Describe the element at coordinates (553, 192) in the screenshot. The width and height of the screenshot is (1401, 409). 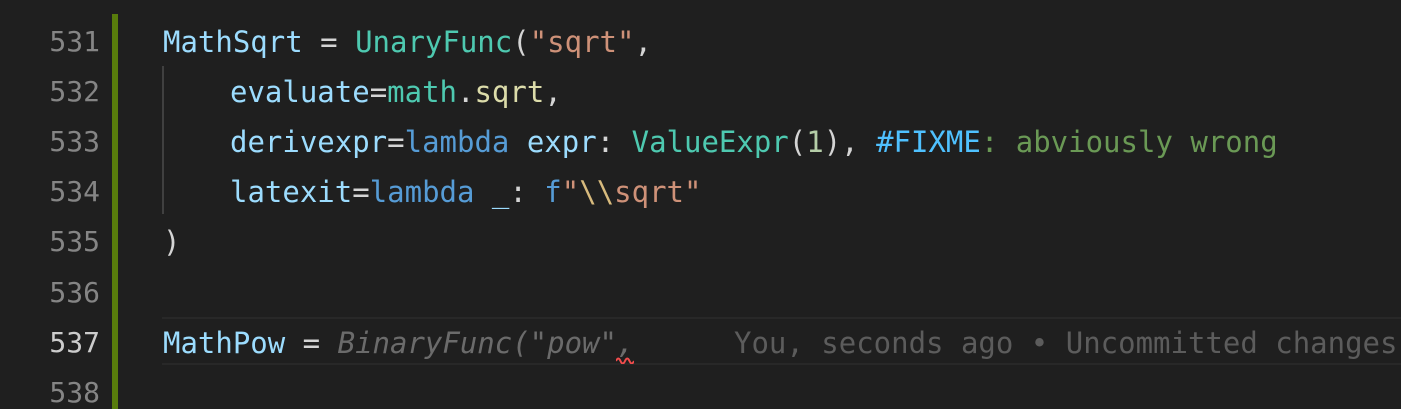
I see `fstring-prefix: f` at that location.